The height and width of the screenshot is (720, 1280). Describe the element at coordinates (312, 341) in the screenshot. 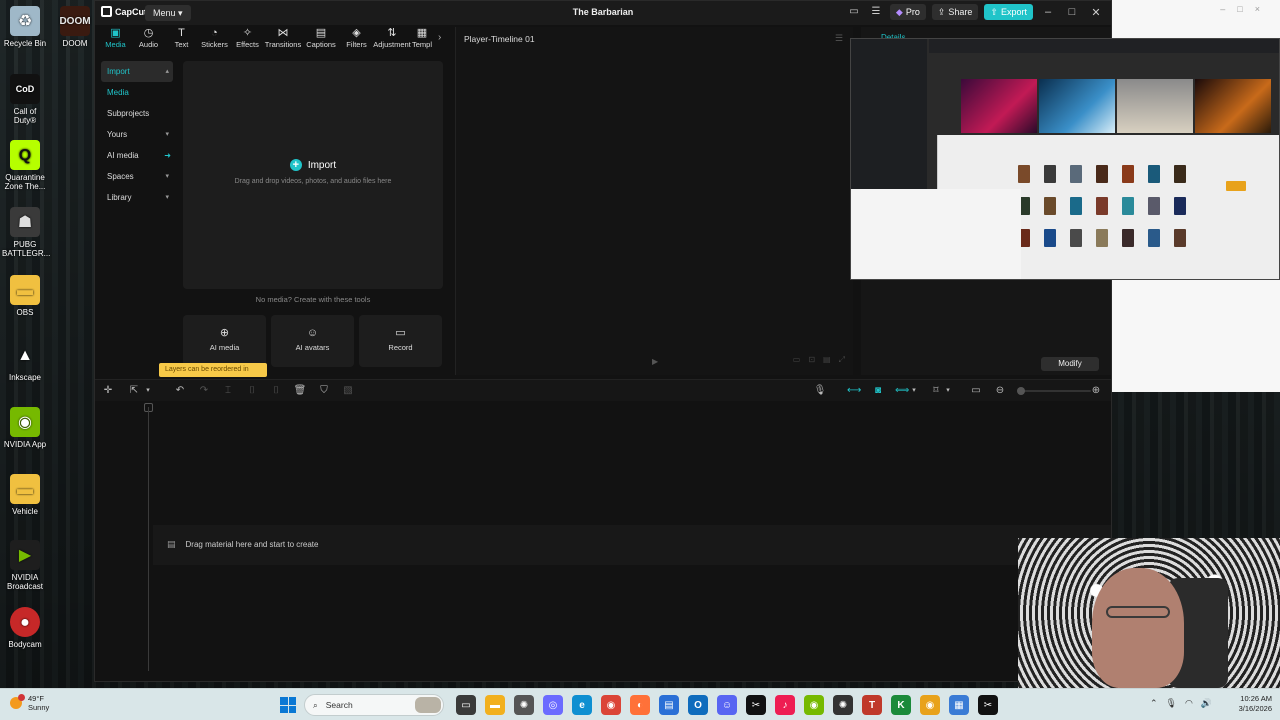

I see `ai-avatars-button: ☺ AI avatars` at that location.